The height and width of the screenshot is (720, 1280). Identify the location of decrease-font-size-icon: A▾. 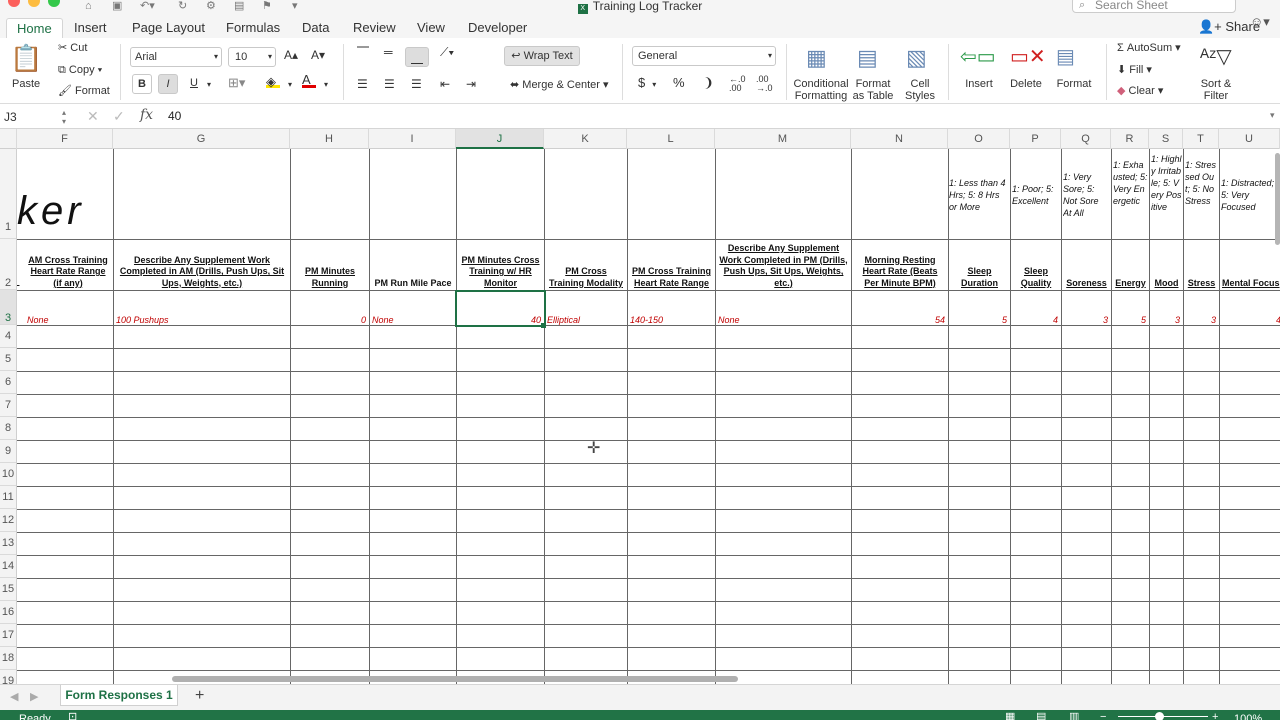
(318, 55).